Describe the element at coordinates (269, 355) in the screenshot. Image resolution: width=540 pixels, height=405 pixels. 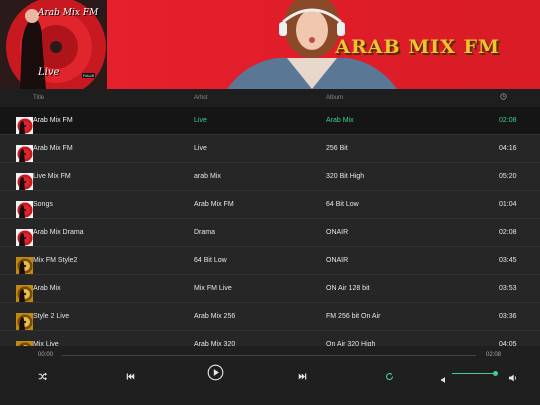
I see `seek-bar` at that location.